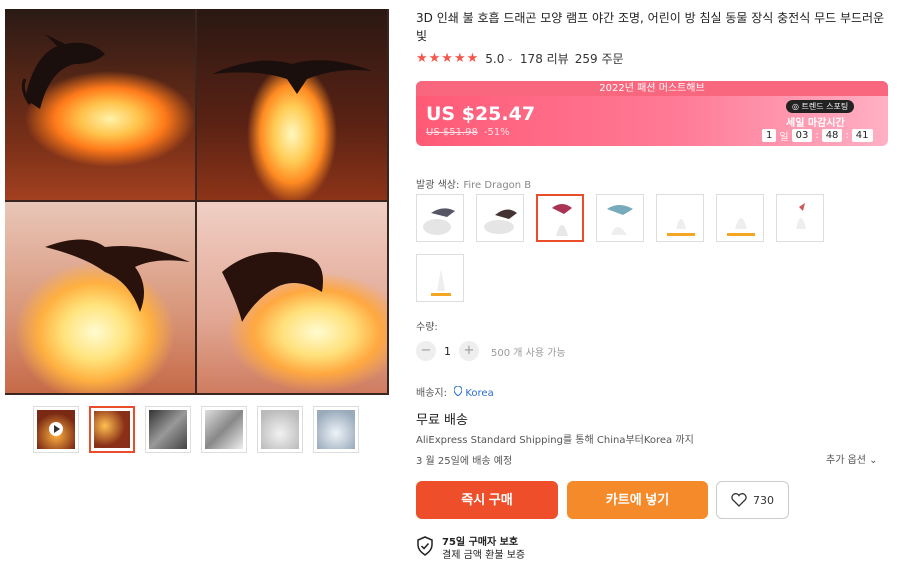 The image size is (900, 574). What do you see at coordinates (480, 542) in the screenshot?
I see `protection-title: 75일 구매자 보호` at bounding box center [480, 542].